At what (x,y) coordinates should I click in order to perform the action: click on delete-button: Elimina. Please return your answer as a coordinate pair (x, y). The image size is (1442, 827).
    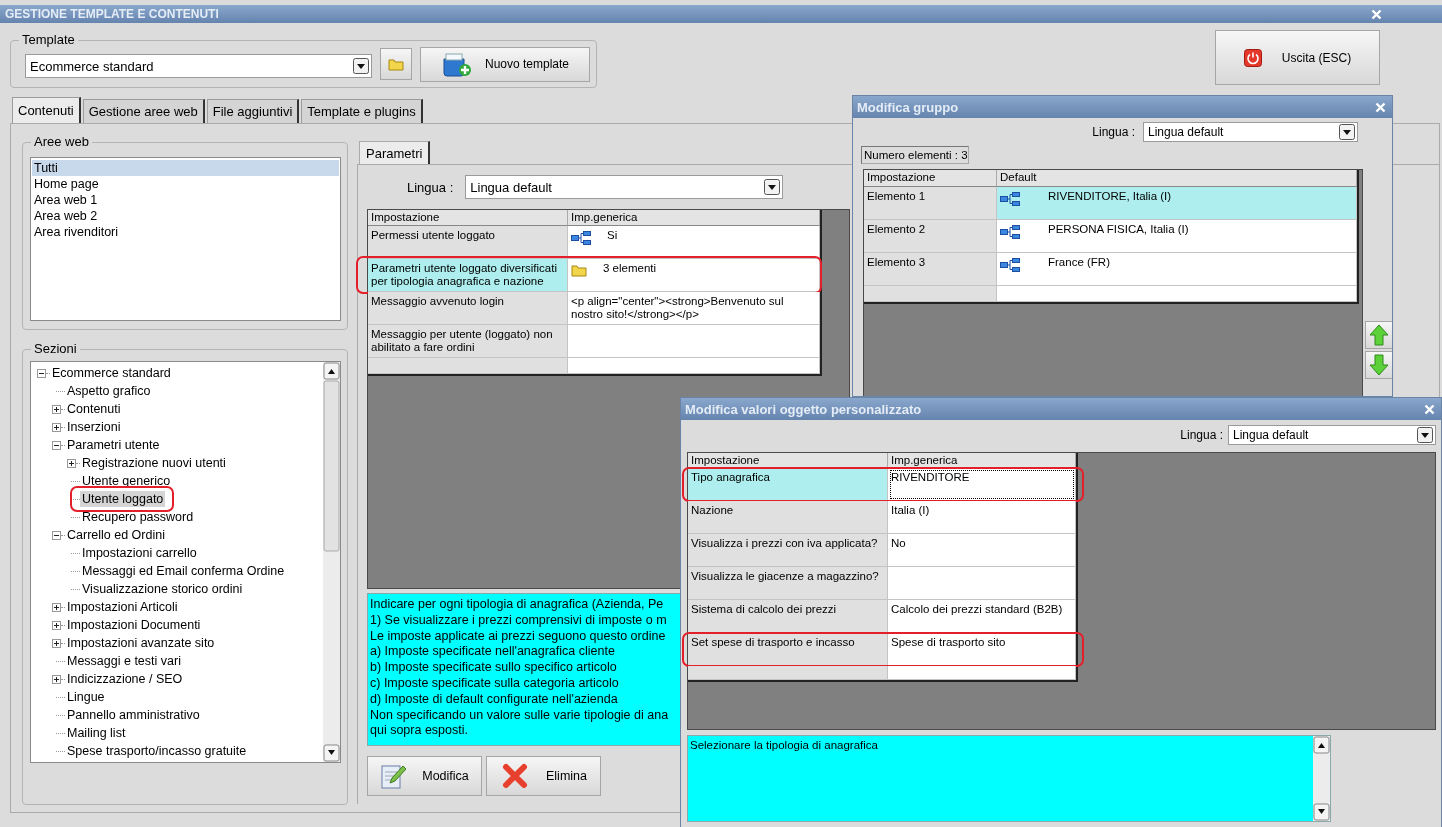
    Looking at the image, I should click on (543, 776).